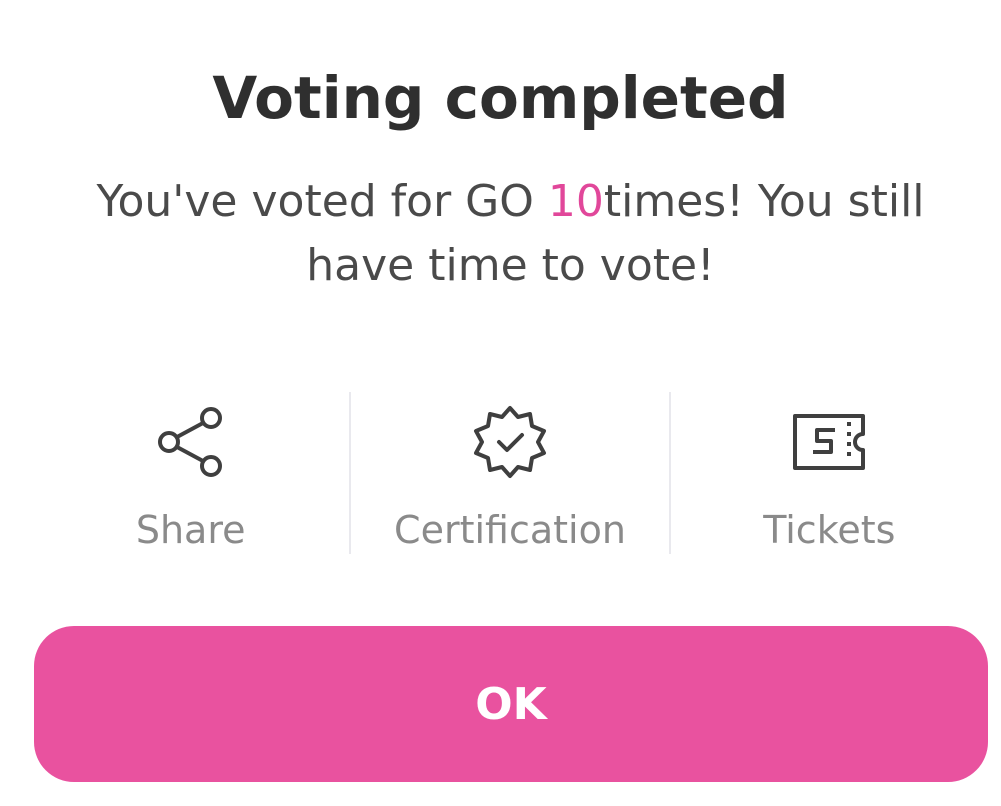 This screenshot has width=1001, height=806. What do you see at coordinates (191, 442) in the screenshot?
I see `share-icon` at bounding box center [191, 442].